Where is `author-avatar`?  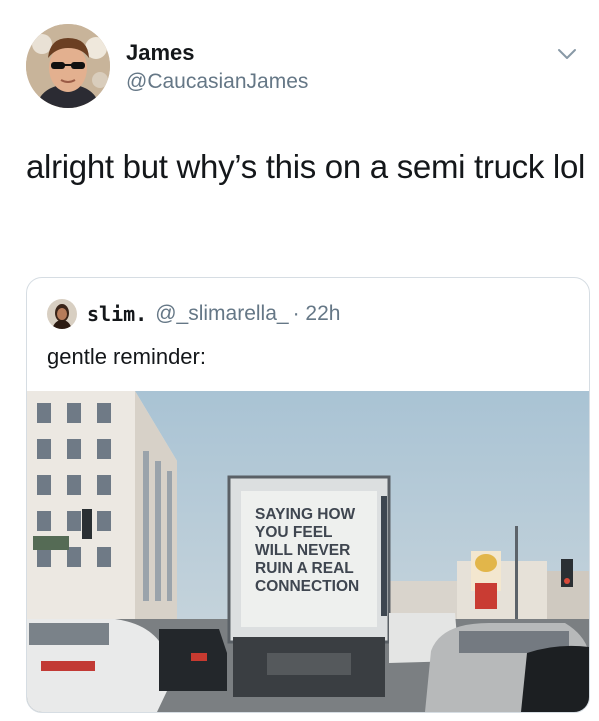 author-avatar is located at coordinates (68, 66).